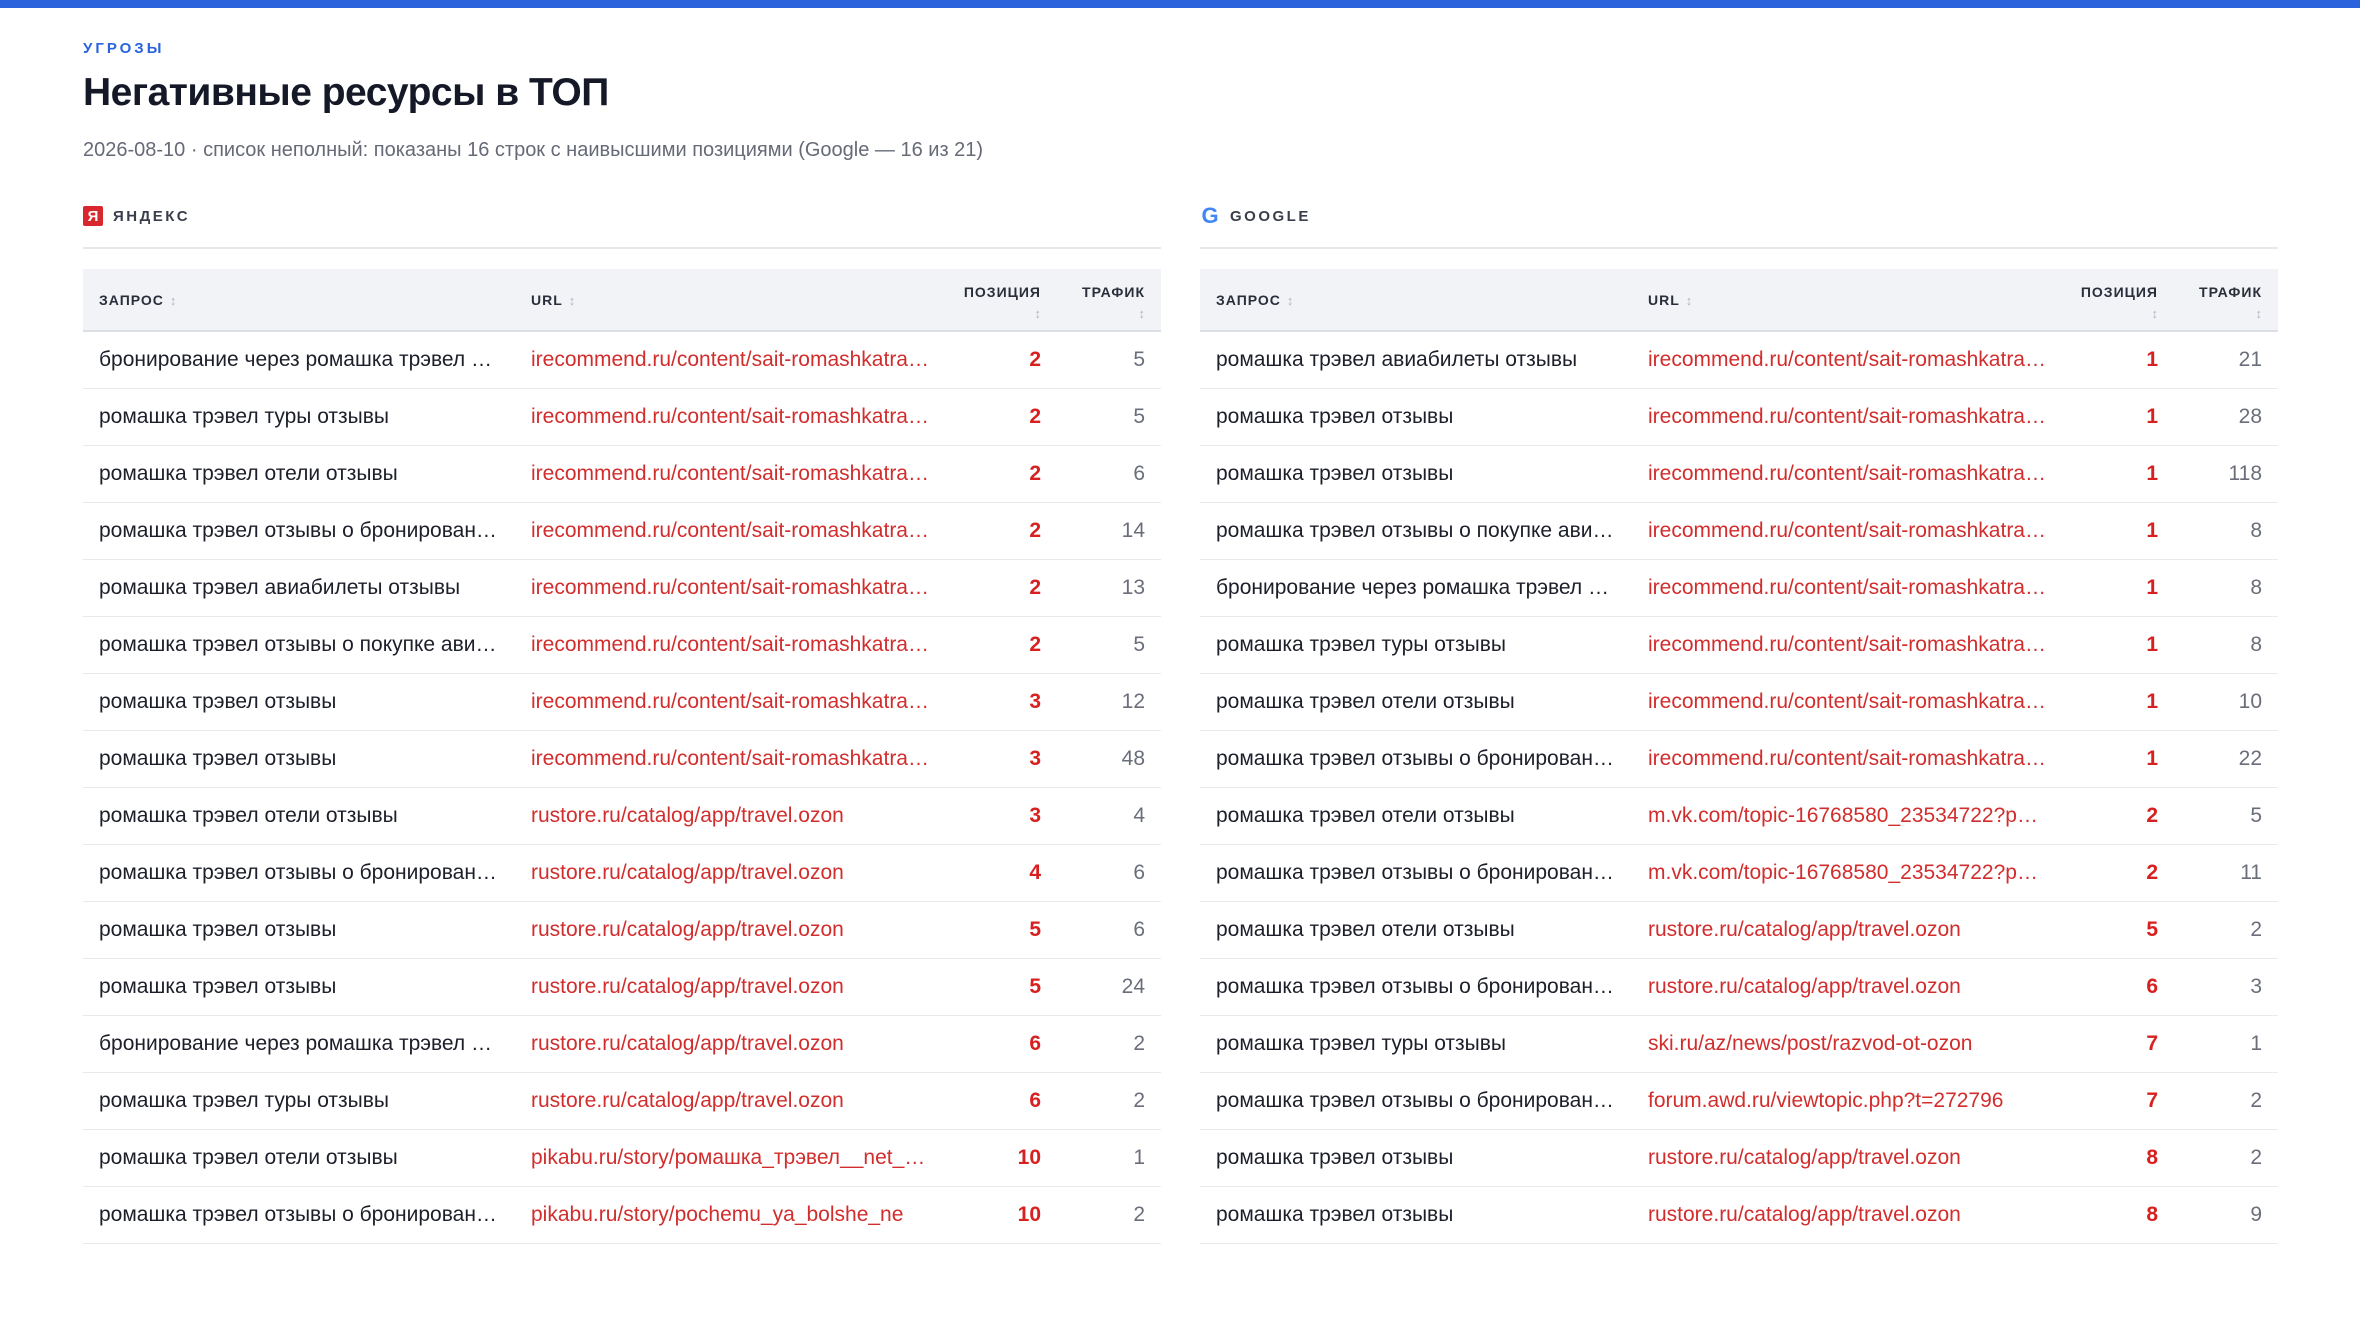  I want to click on traffic-cell: 11, so click(2226, 873).